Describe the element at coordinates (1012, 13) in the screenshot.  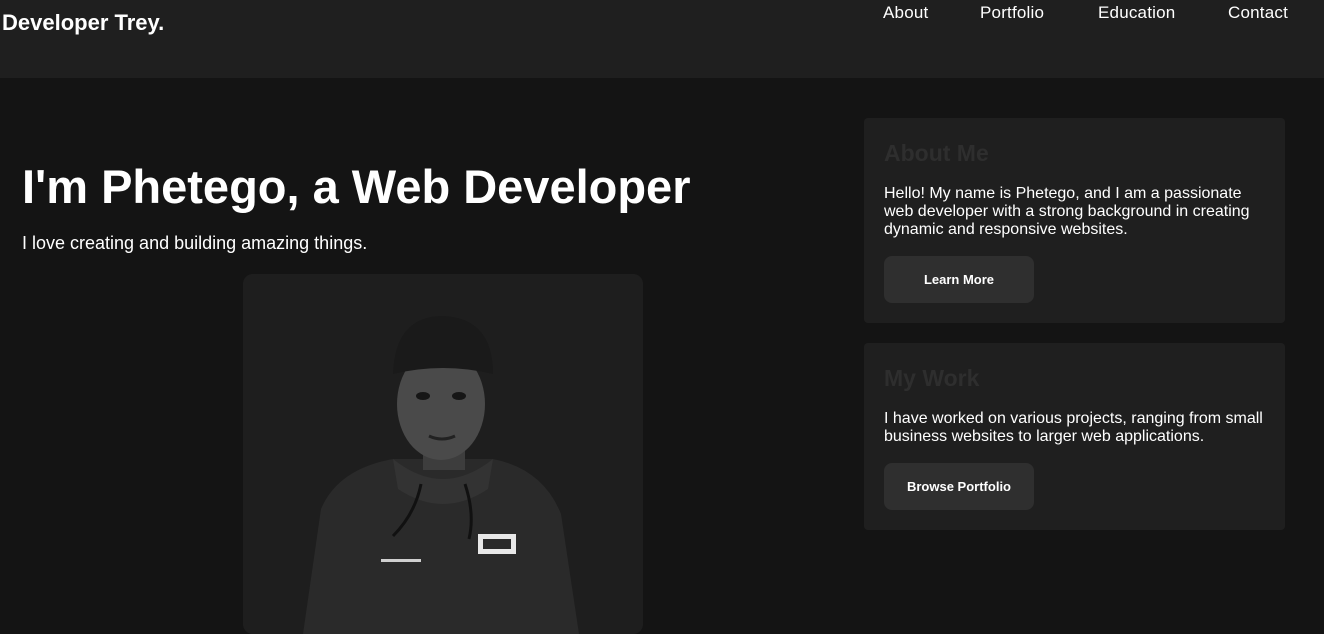
I see `nav-link-portfolio: Portfolio` at that location.